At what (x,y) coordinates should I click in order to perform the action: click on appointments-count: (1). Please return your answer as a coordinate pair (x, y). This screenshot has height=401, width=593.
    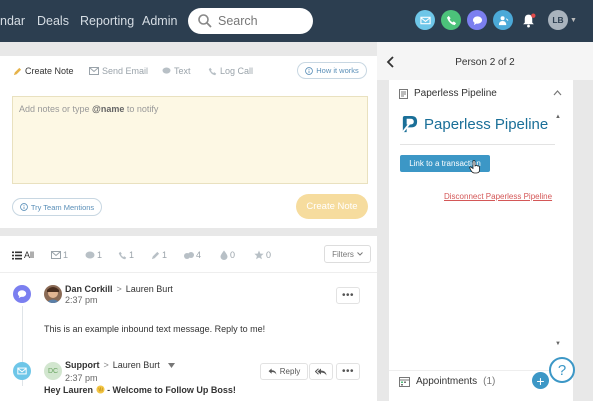
    Looking at the image, I should click on (489, 381).